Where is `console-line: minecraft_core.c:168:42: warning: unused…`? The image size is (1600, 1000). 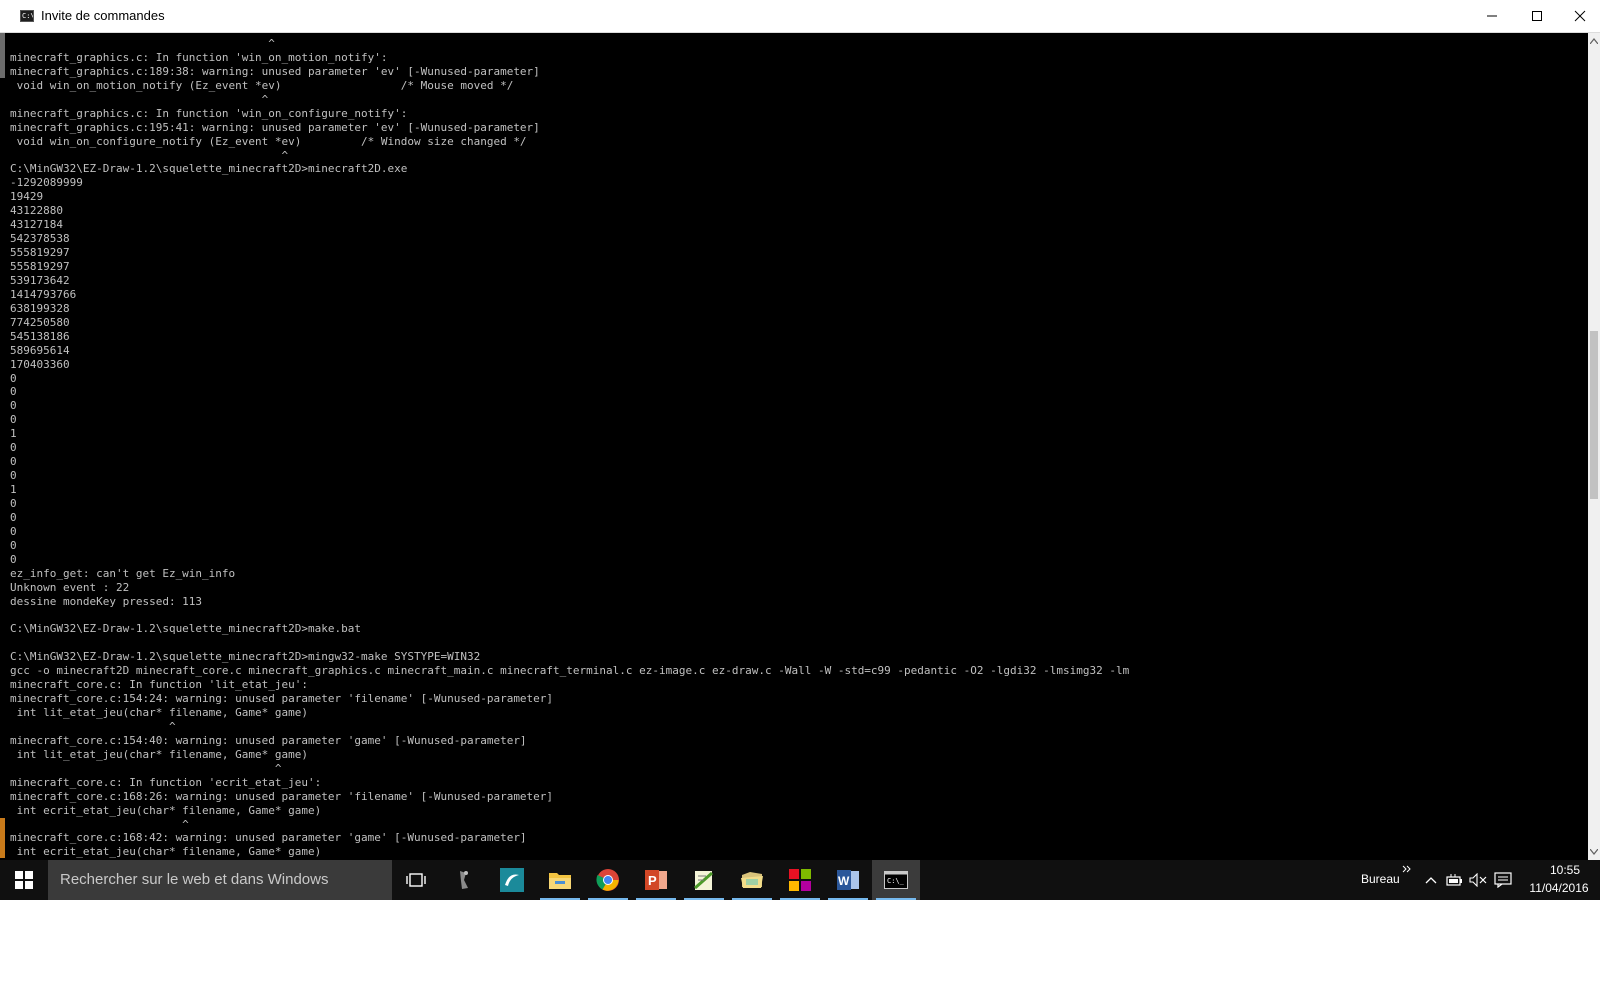
console-line: minecraft_core.c:168:42: warning: unused… is located at coordinates (268, 838).